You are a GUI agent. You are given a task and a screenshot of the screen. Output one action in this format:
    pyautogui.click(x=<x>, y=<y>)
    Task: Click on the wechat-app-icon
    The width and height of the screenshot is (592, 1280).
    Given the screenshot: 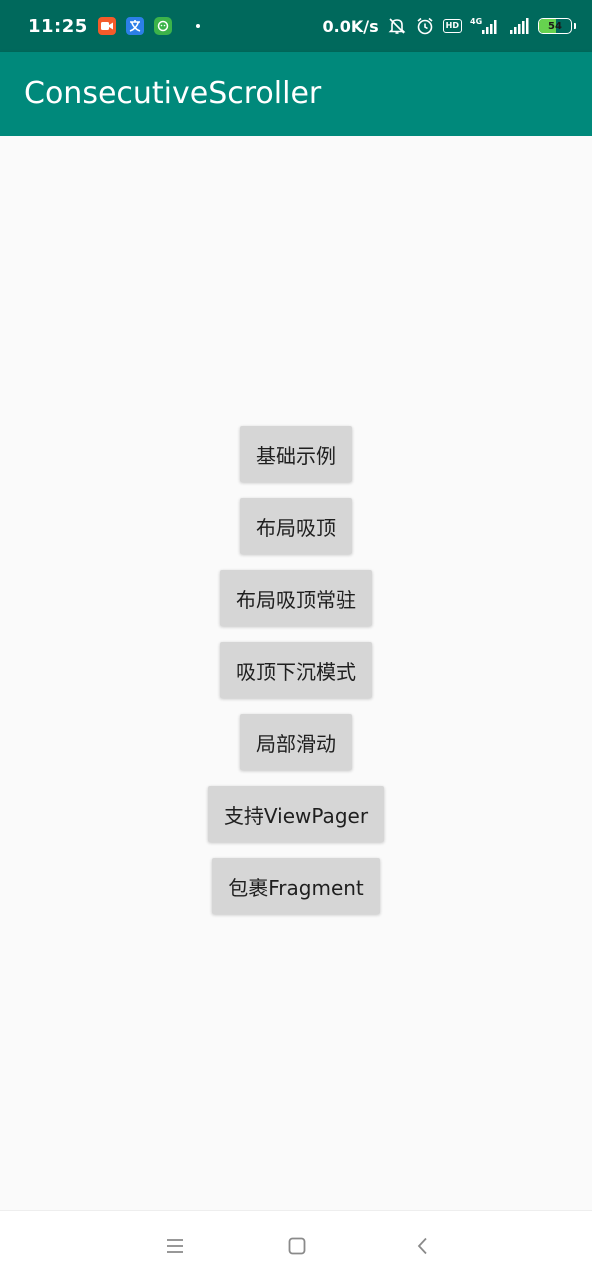 What is the action you would take?
    pyautogui.click(x=162, y=26)
    